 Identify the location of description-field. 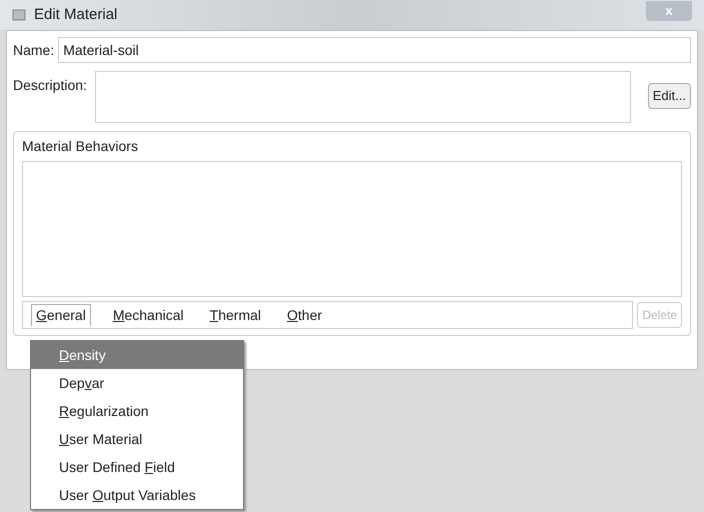
(362, 97).